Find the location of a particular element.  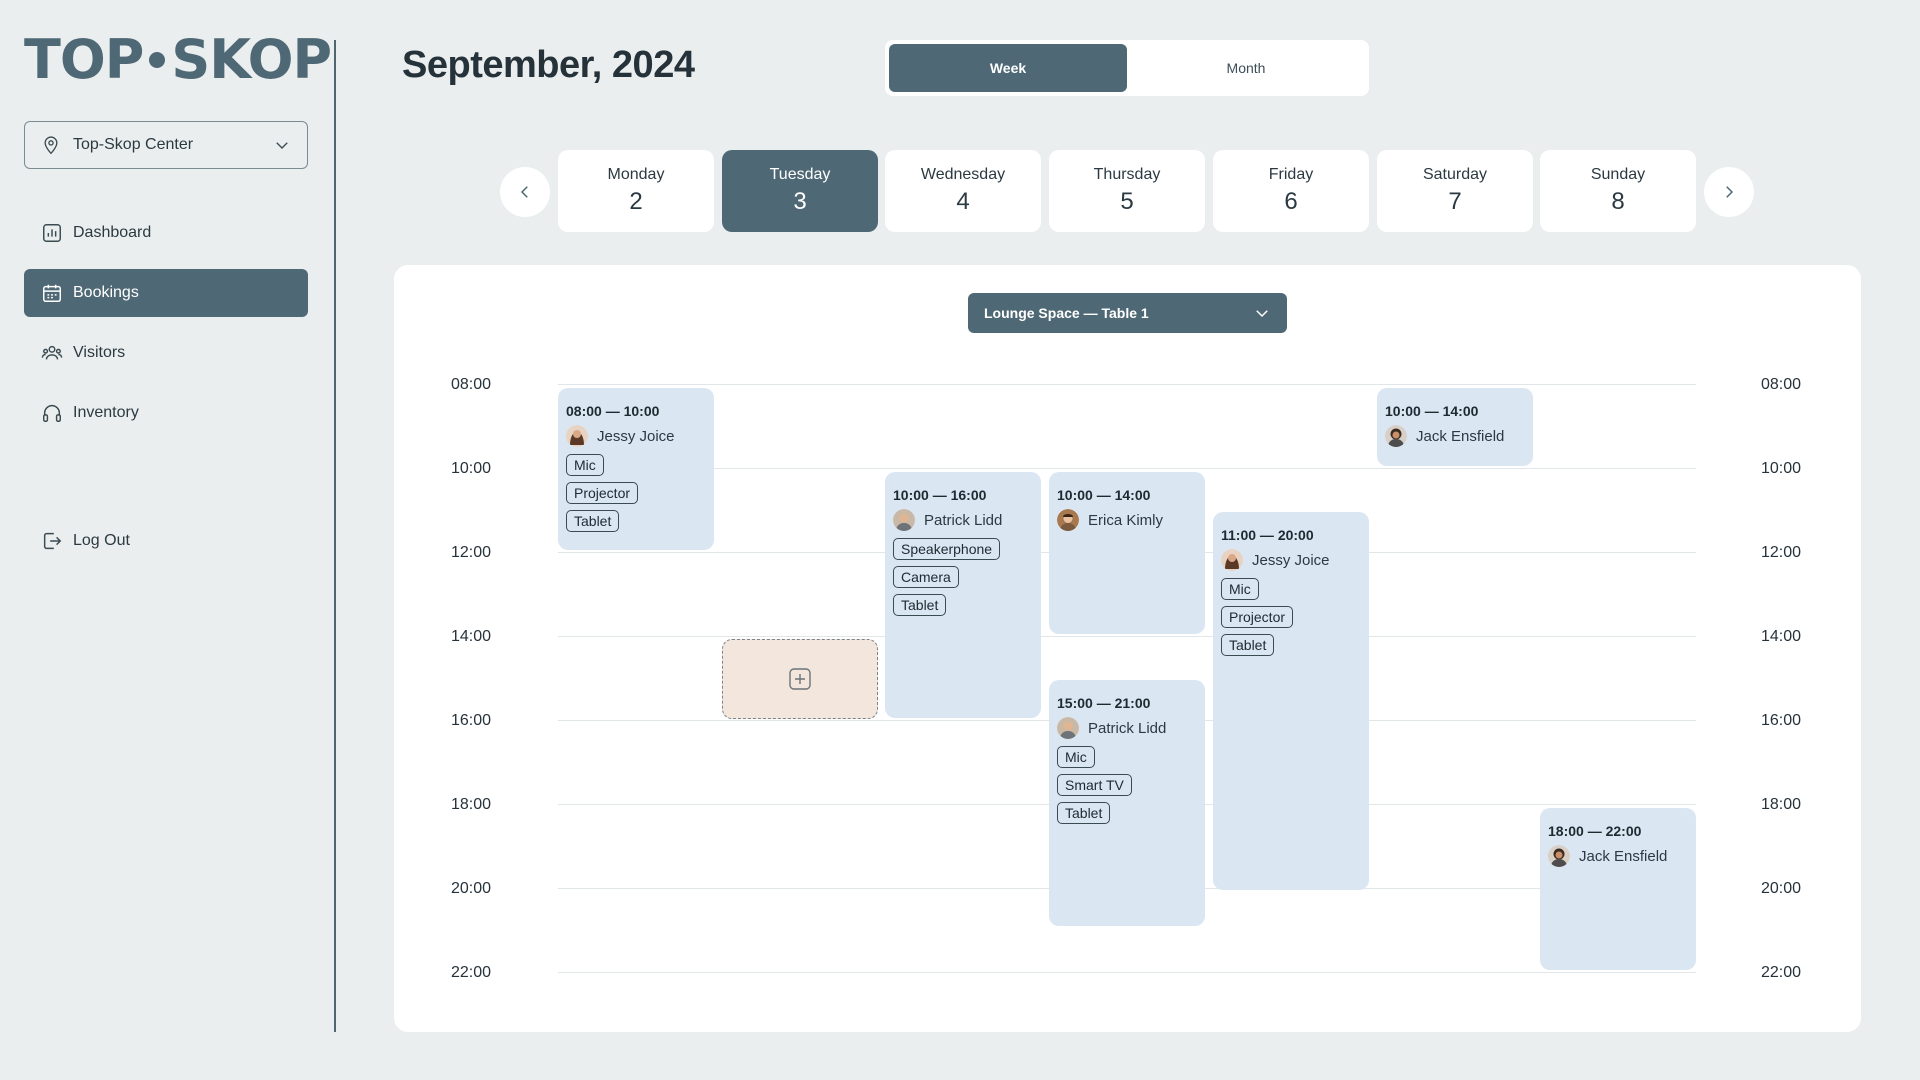

equipment-tags: Speakerphone Camera Tablet is located at coordinates (963, 577).